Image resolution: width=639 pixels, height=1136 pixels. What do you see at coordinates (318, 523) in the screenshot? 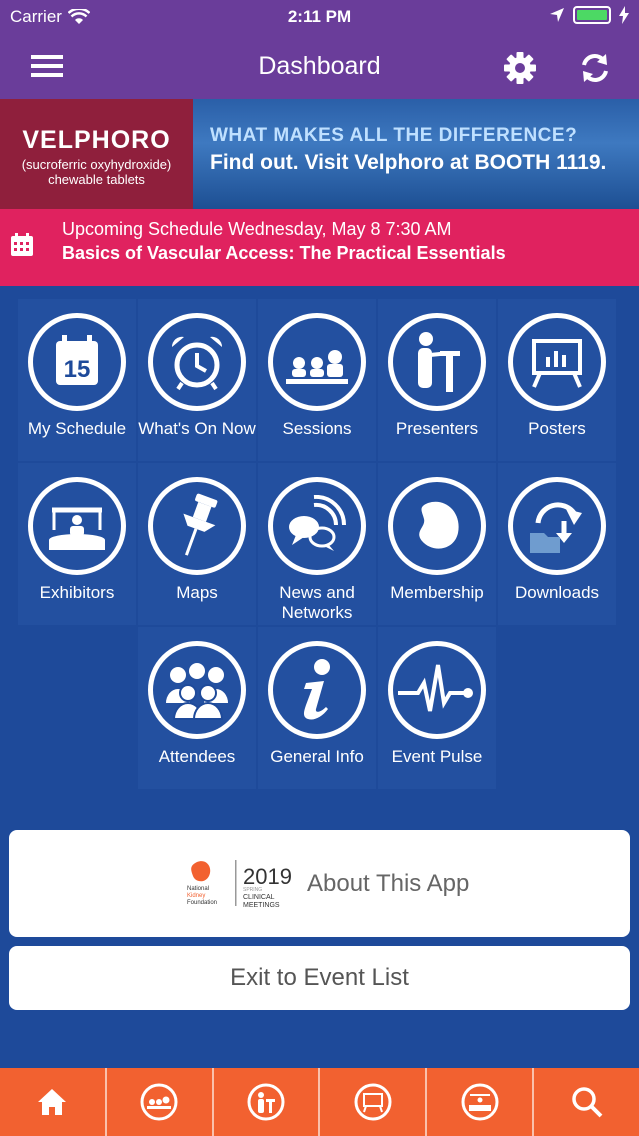
I see `chat-signal-icon` at bounding box center [318, 523].